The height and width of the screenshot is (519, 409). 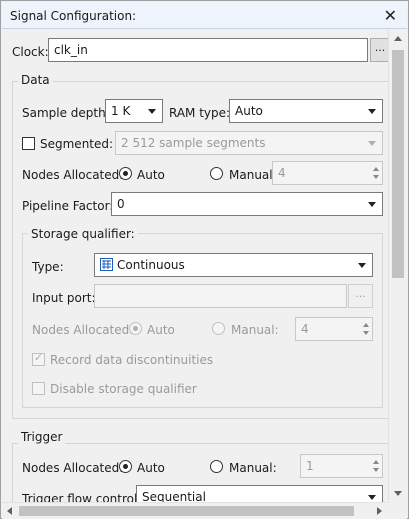 I want to click on close-icon: ✕, so click(x=390, y=15).